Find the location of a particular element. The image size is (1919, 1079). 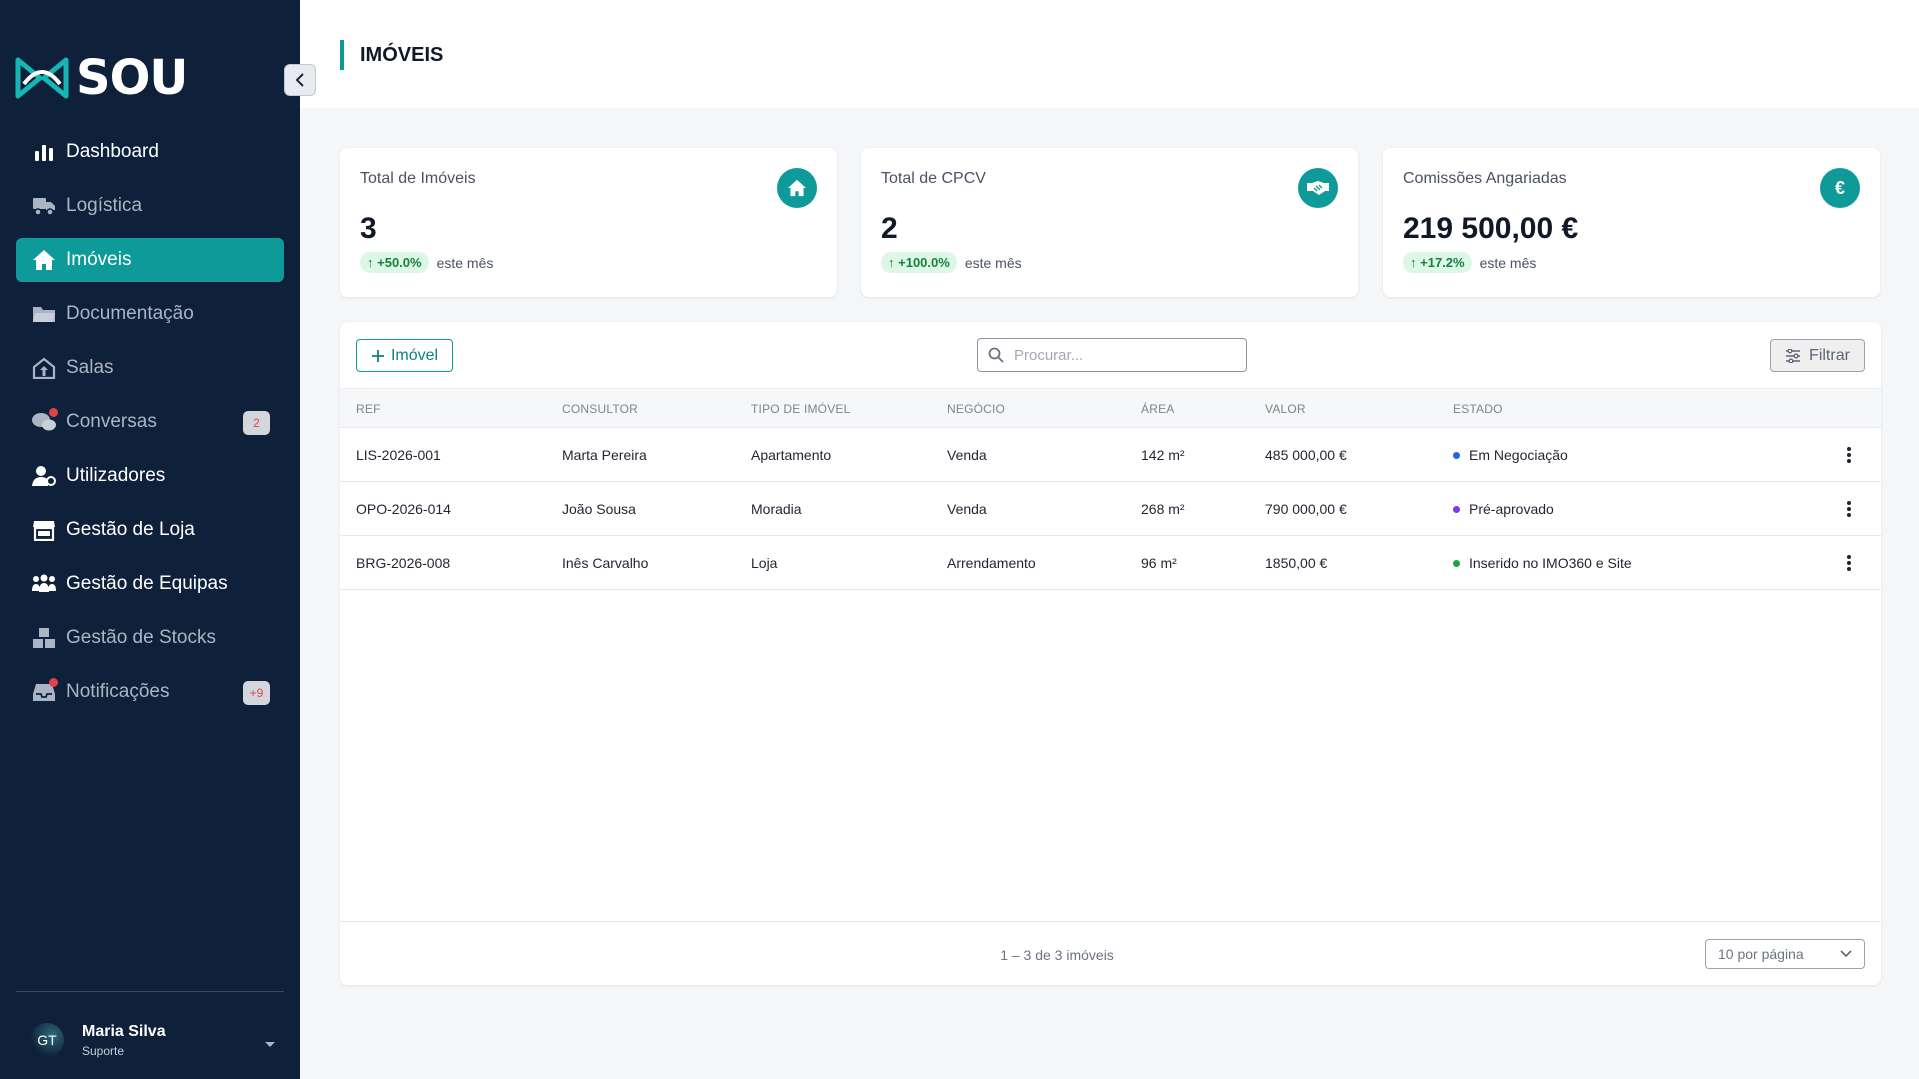

column-header-estado: ESTADO is located at coordinates (1478, 409).